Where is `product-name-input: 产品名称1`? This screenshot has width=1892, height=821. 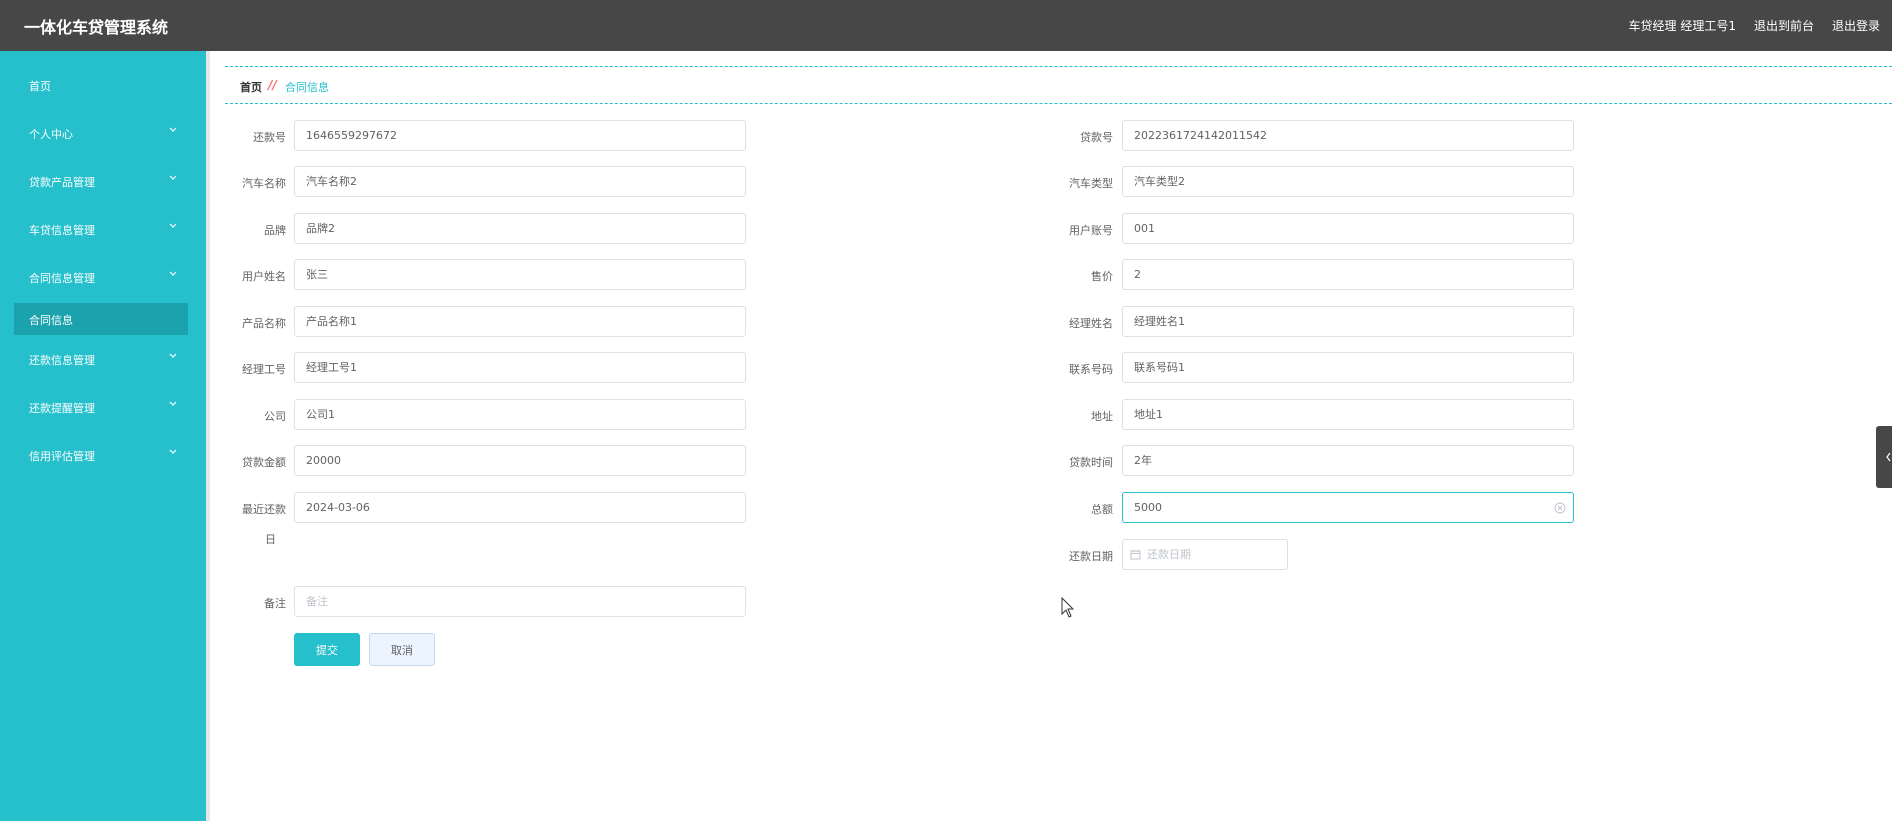 product-name-input: 产品名称1 is located at coordinates (520, 321).